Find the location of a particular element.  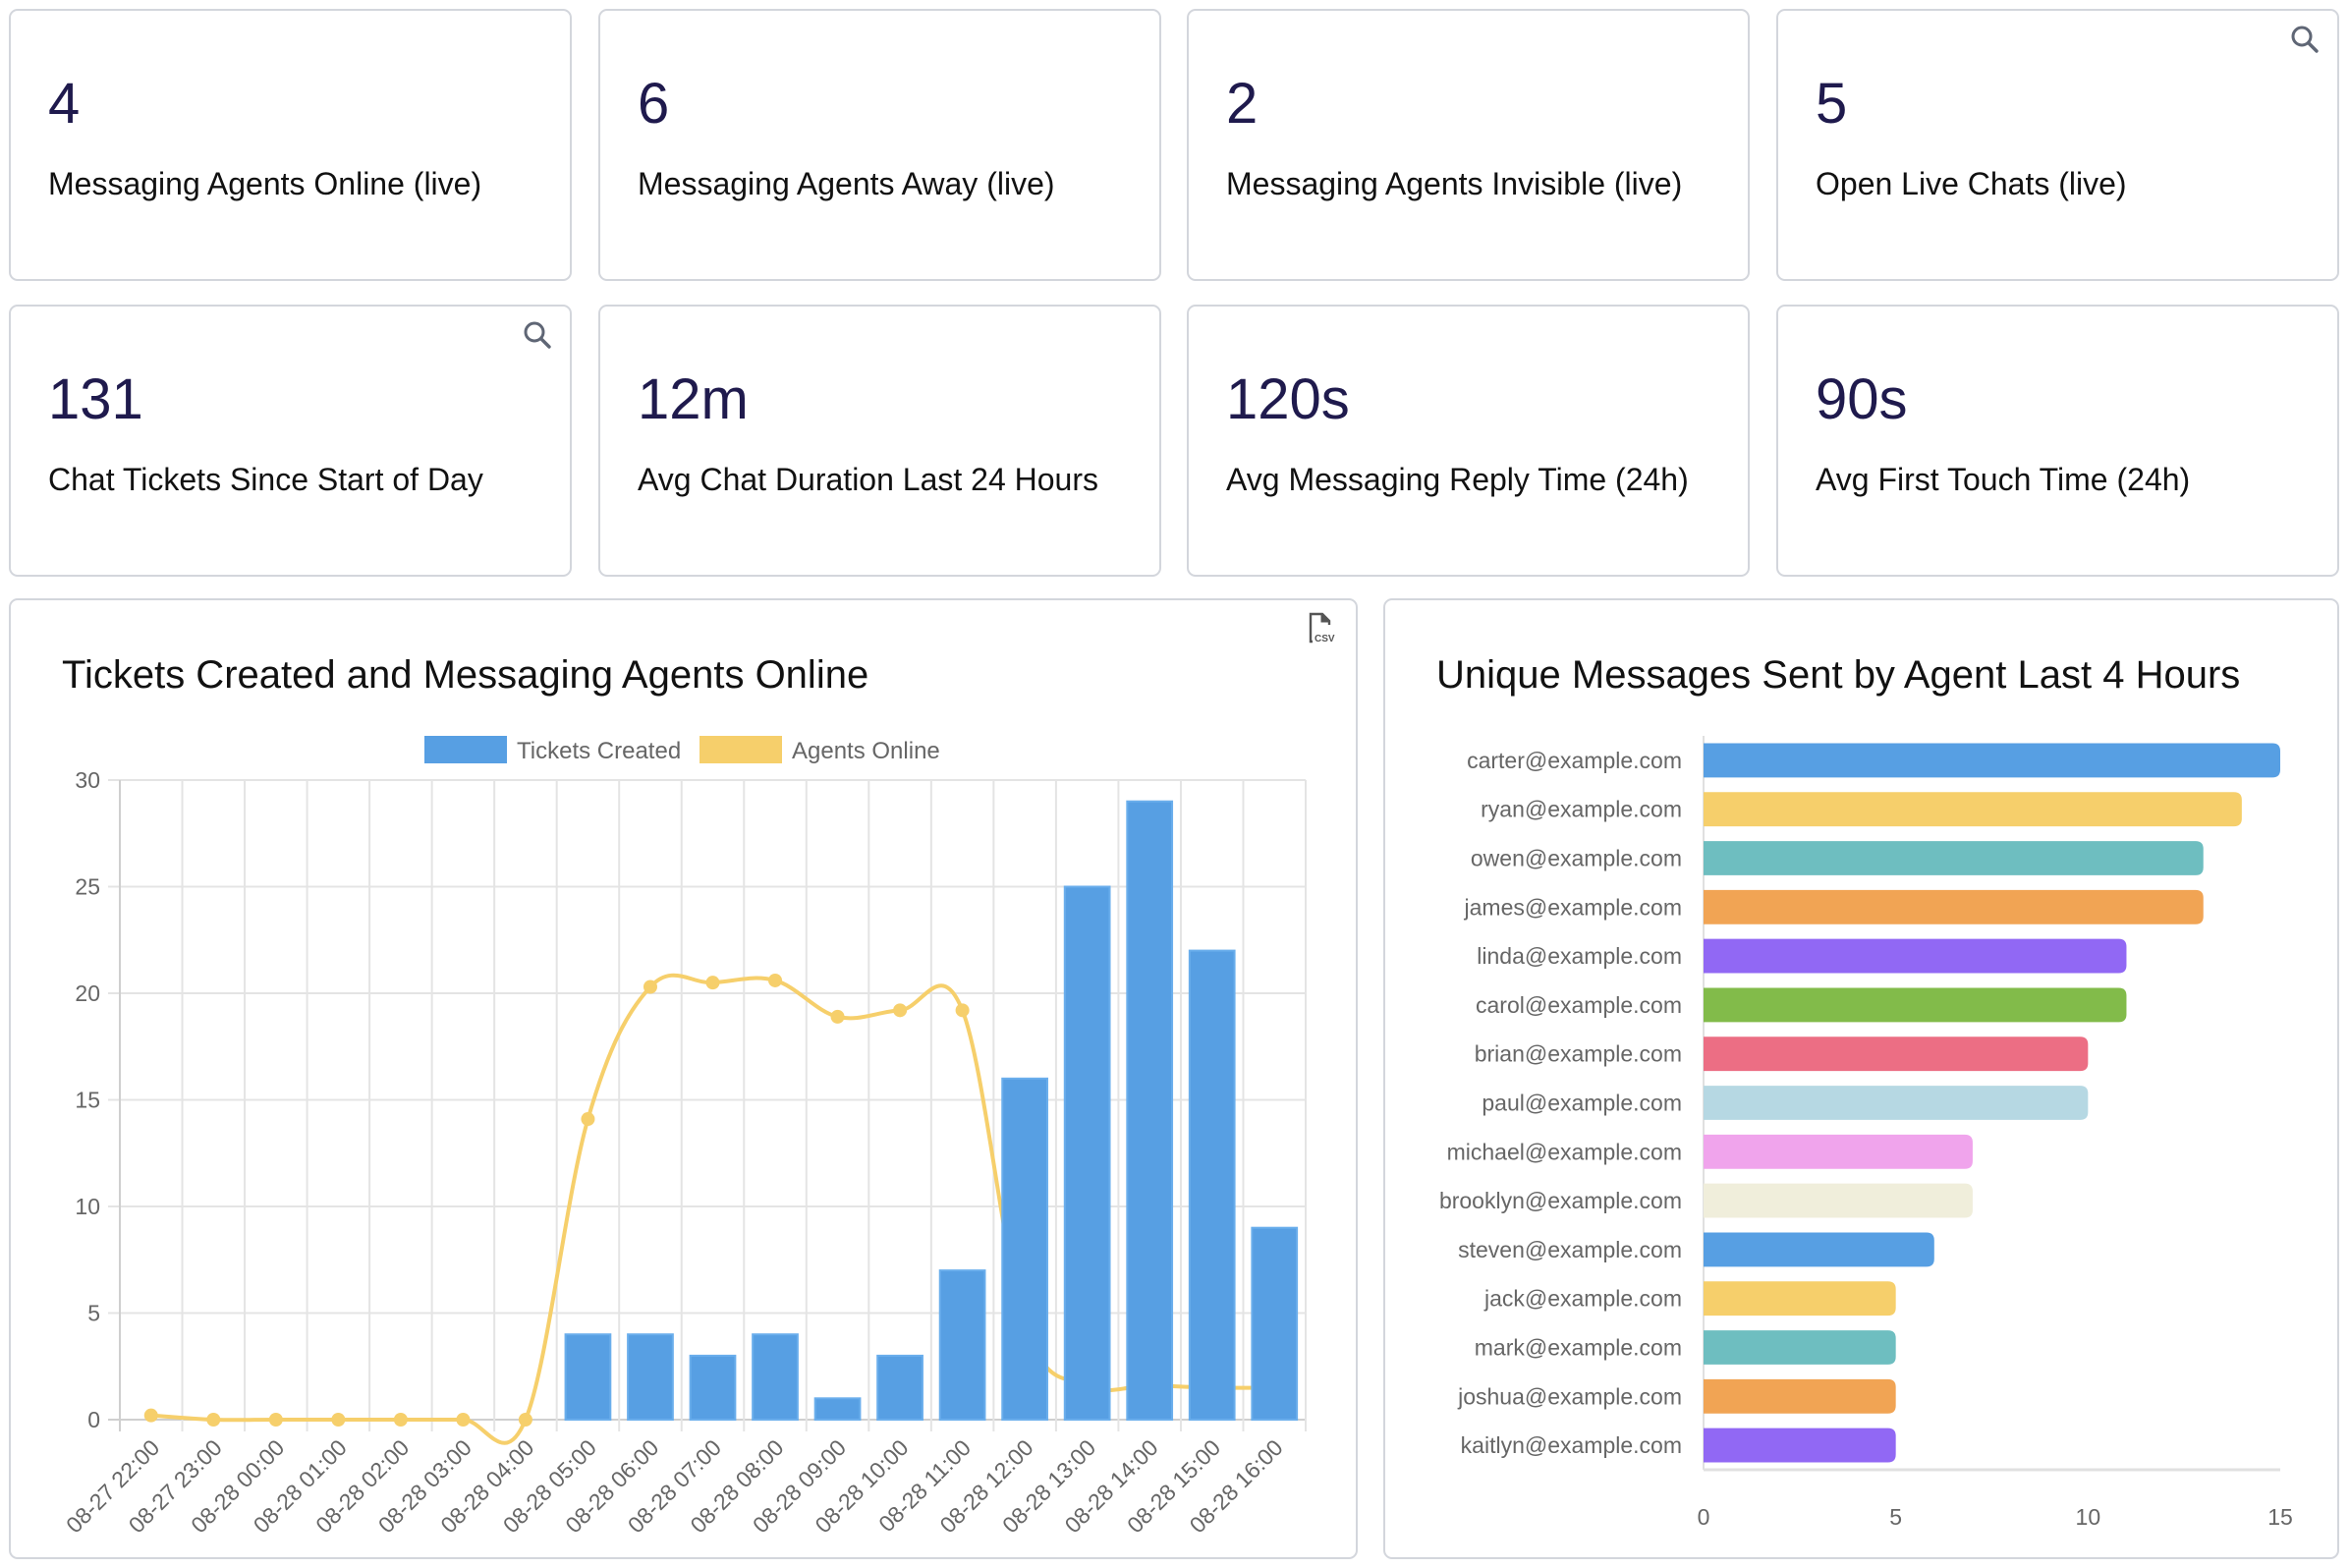

legend-label-tickets: Tickets Created is located at coordinates (599, 751).